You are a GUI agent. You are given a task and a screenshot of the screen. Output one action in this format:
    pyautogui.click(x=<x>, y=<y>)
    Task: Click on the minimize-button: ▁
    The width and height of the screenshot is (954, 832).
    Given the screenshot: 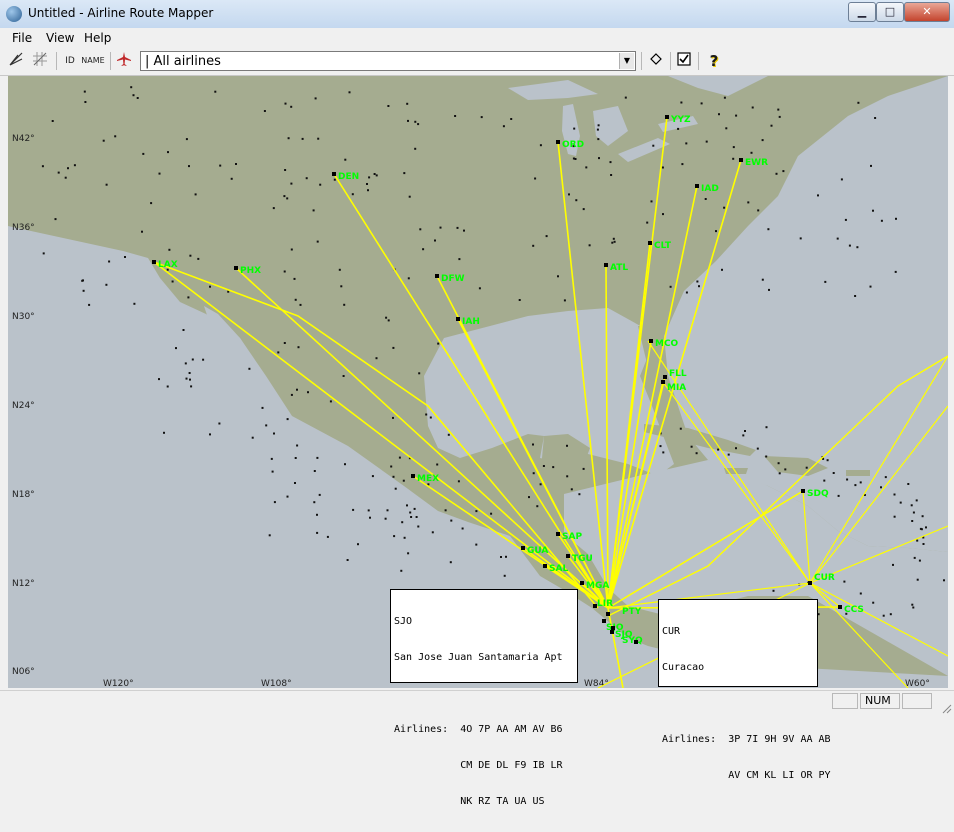 What is the action you would take?
    pyautogui.click(x=862, y=12)
    